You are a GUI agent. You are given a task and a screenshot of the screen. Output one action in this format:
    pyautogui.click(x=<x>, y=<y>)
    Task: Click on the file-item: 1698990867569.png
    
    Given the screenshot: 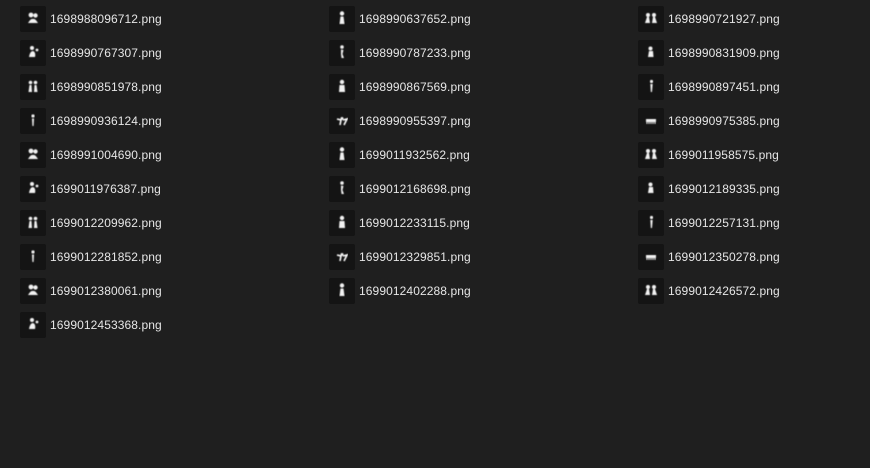 What is the action you would take?
    pyautogui.click(x=483, y=87)
    